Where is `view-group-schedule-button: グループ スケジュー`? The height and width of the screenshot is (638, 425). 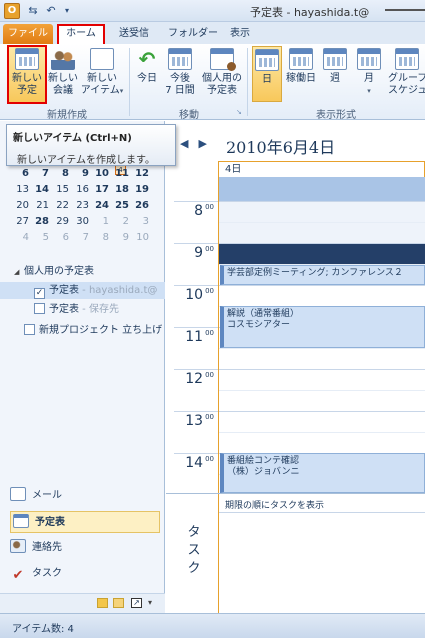 view-group-schedule-button: グループ スケジュー is located at coordinates (406, 74).